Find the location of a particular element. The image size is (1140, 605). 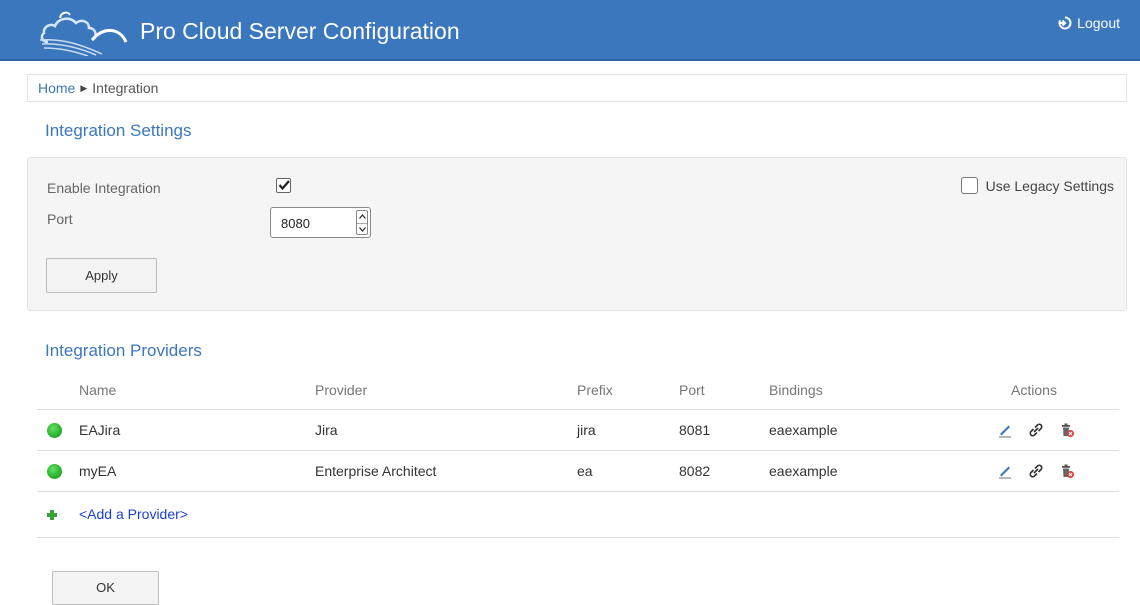

cloud-logo-icon is located at coordinates (83, 33).